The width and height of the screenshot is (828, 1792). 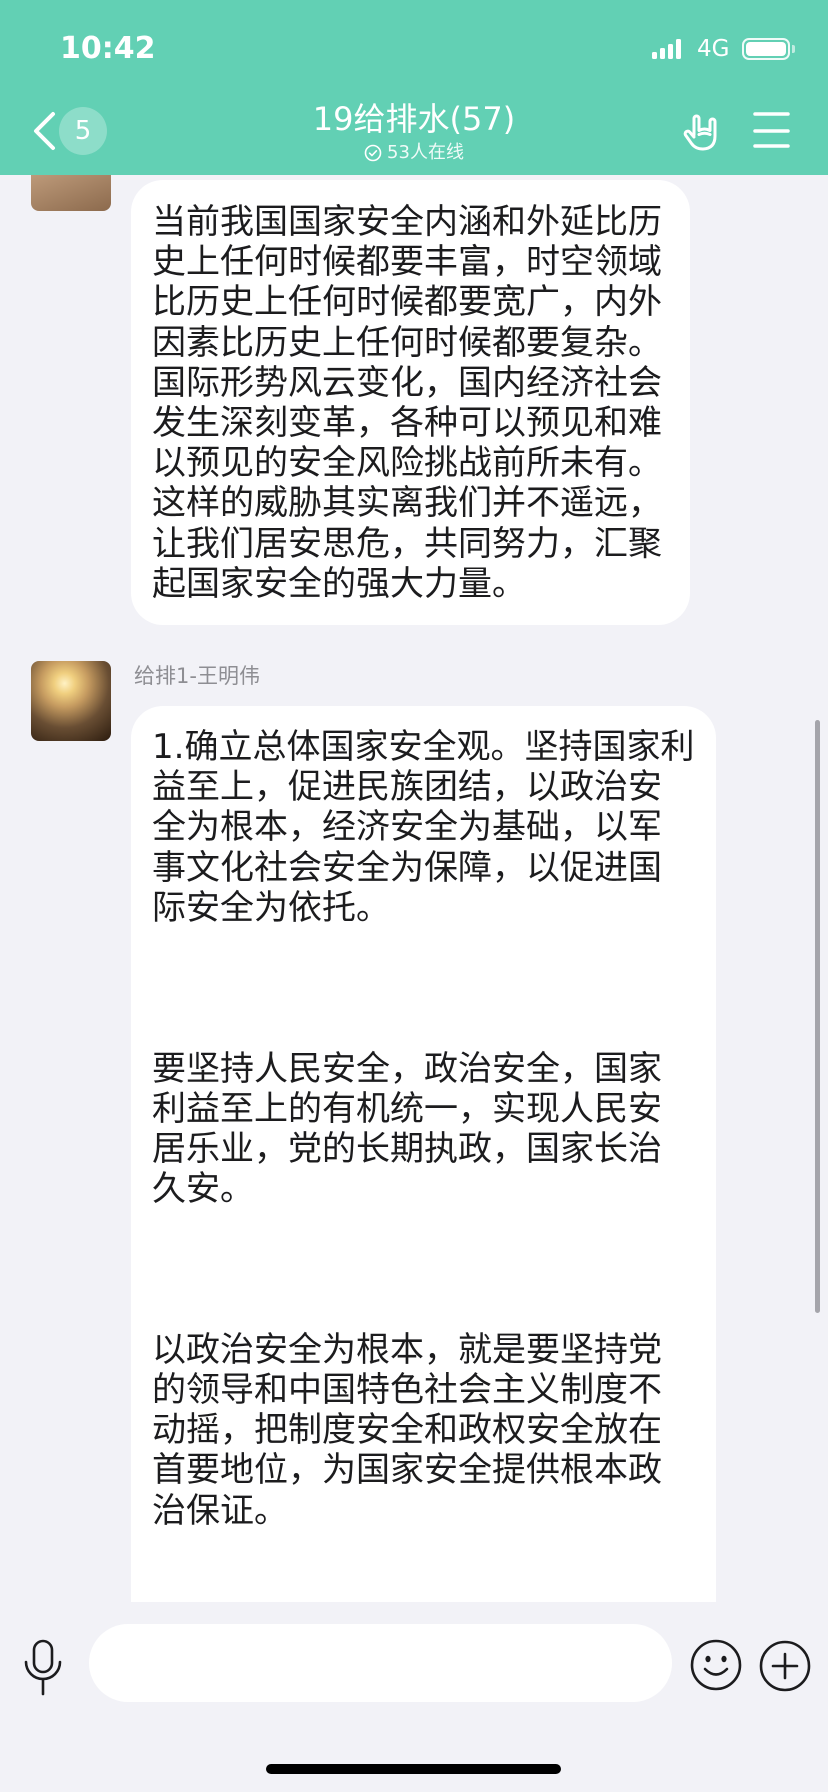 What do you see at coordinates (414, 119) in the screenshot?
I see `page-title: 19给排水(57)` at bounding box center [414, 119].